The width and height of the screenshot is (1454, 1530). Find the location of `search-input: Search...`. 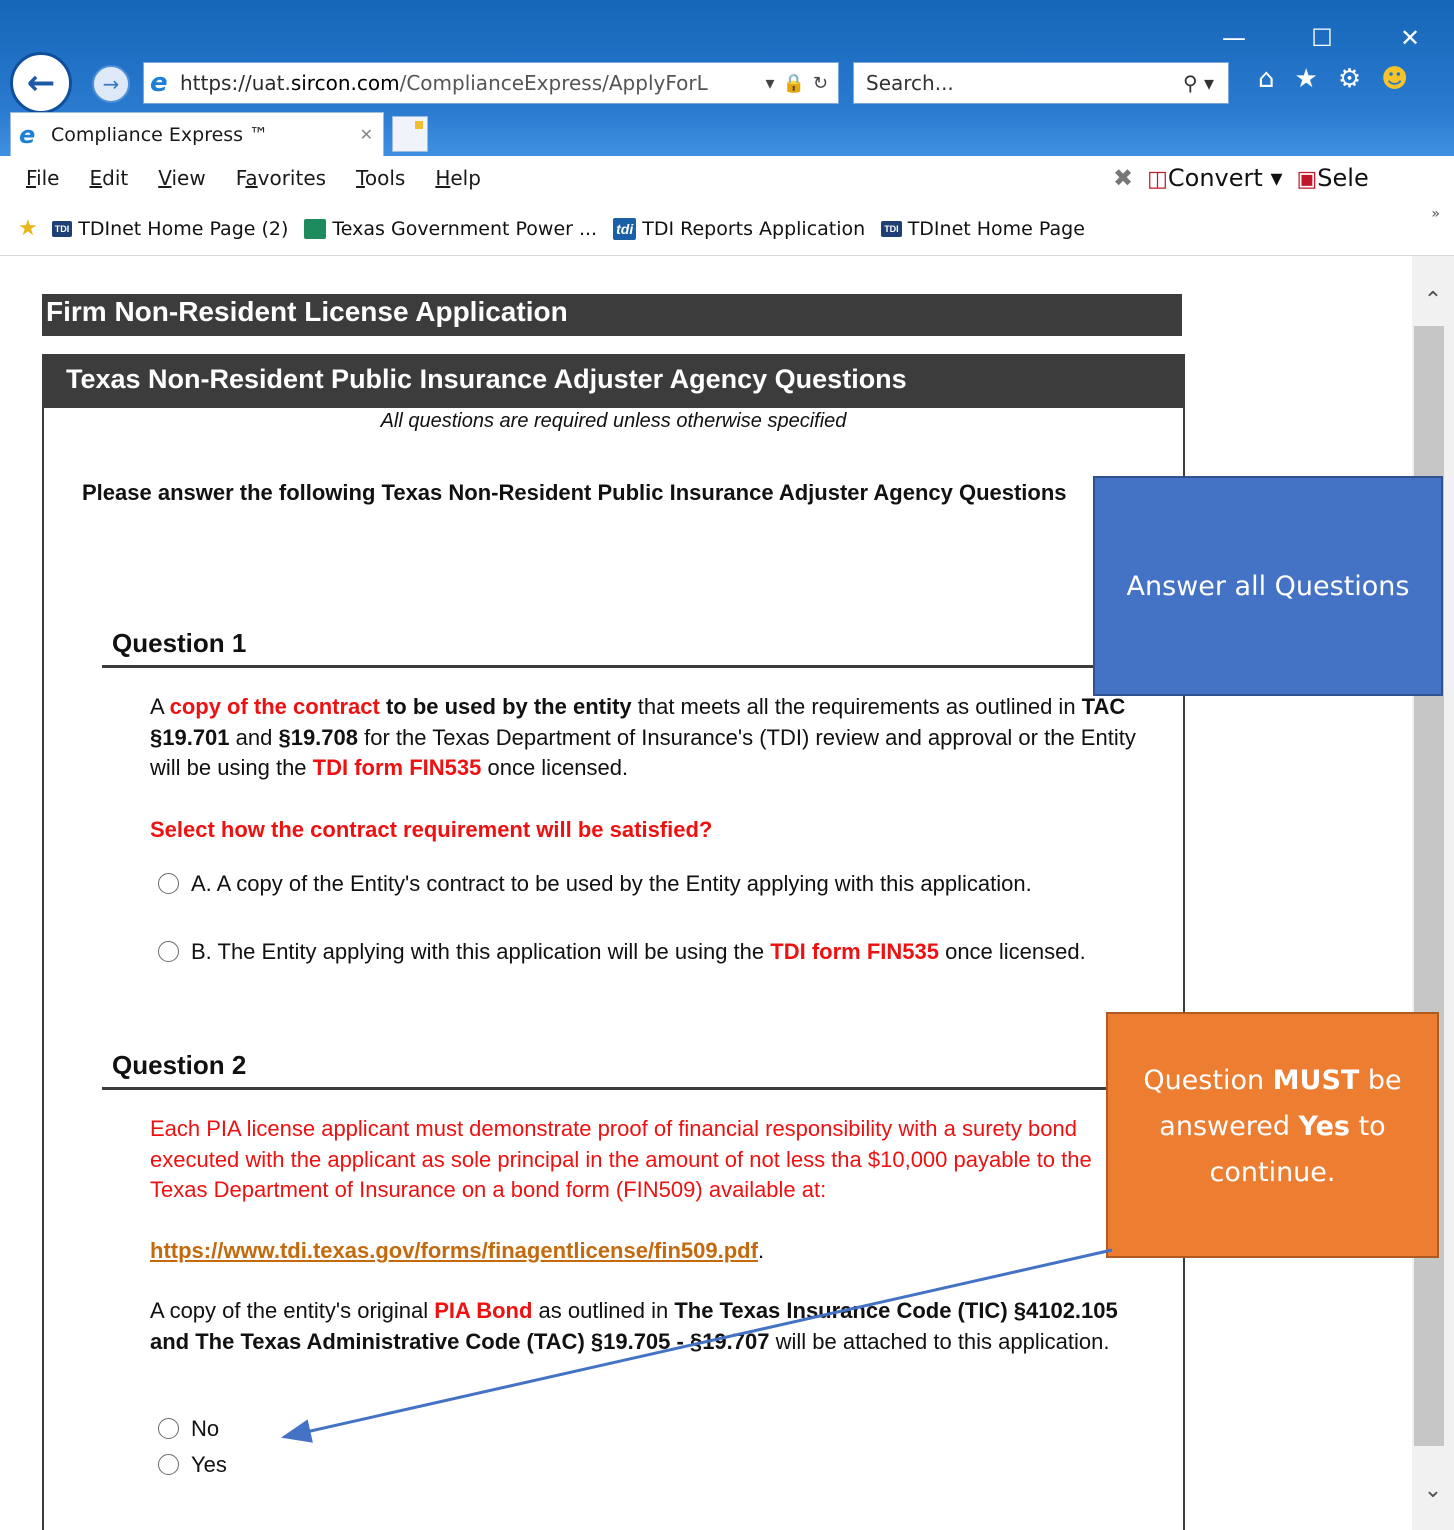

search-input: Search... is located at coordinates (910, 83).